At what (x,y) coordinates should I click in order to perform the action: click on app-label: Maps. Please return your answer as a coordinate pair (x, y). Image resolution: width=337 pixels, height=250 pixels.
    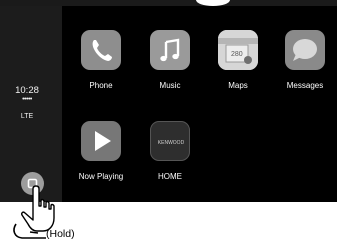
    Looking at the image, I should click on (238, 85).